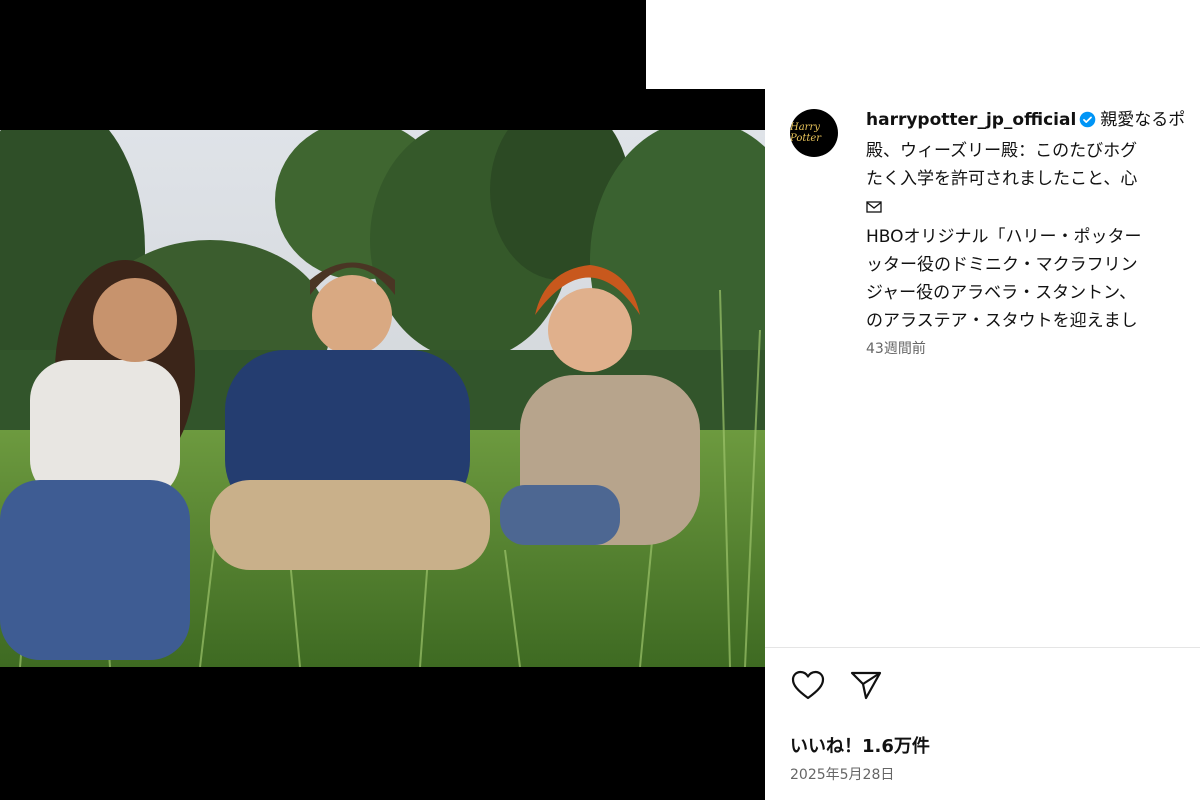 This screenshot has width=1200, height=800. Describe the element at coordinates (1002, 265) in the screenshot. I see `caption-line-6: ッター役のドミニク・マクラフリン` at that location.